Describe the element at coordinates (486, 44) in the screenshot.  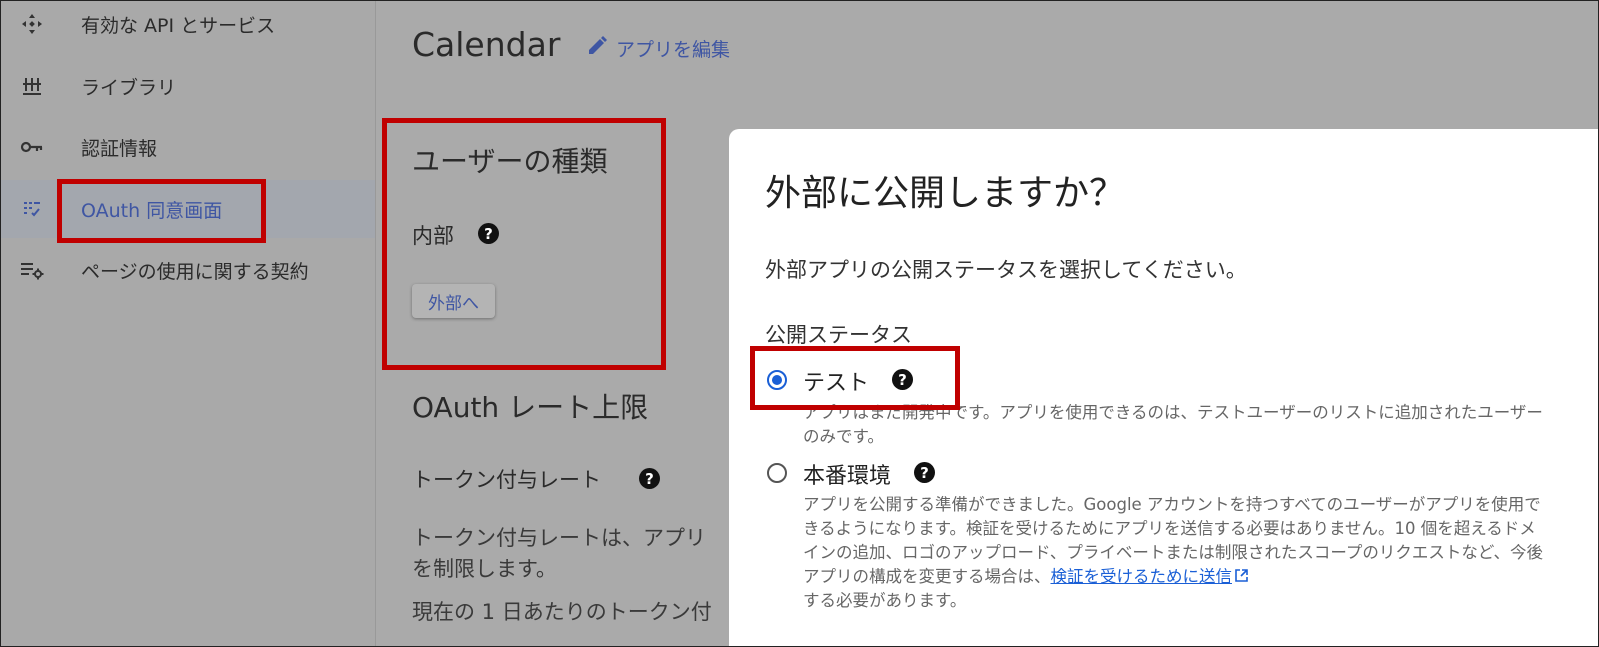
I see `page-title: Calendar` at that location.